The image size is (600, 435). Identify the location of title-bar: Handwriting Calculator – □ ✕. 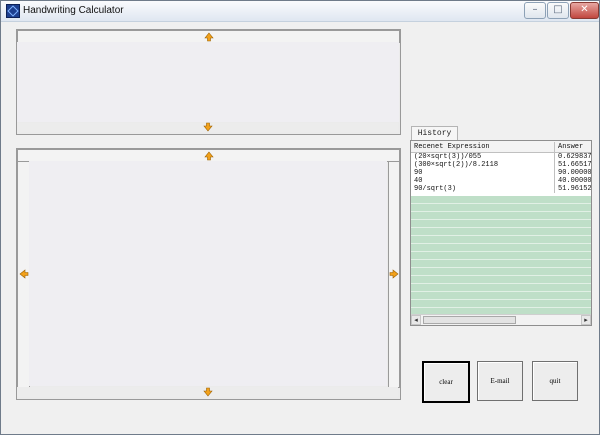
(300, 11).